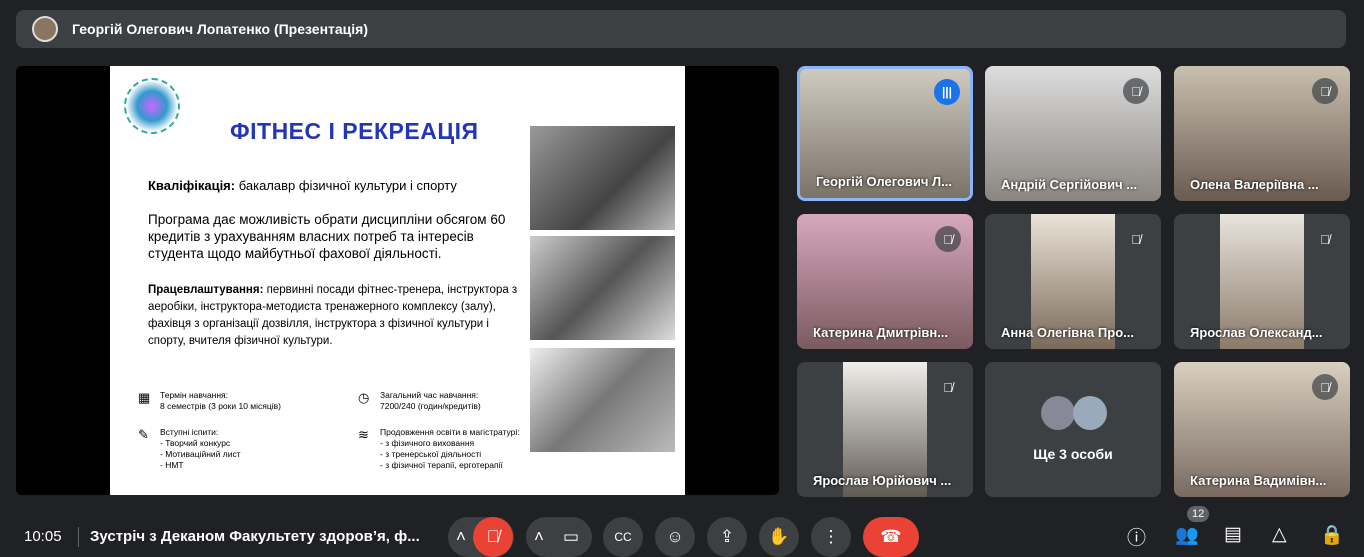  I want to click on mic-toggle-button: 🎙̸, so click(493, 537).